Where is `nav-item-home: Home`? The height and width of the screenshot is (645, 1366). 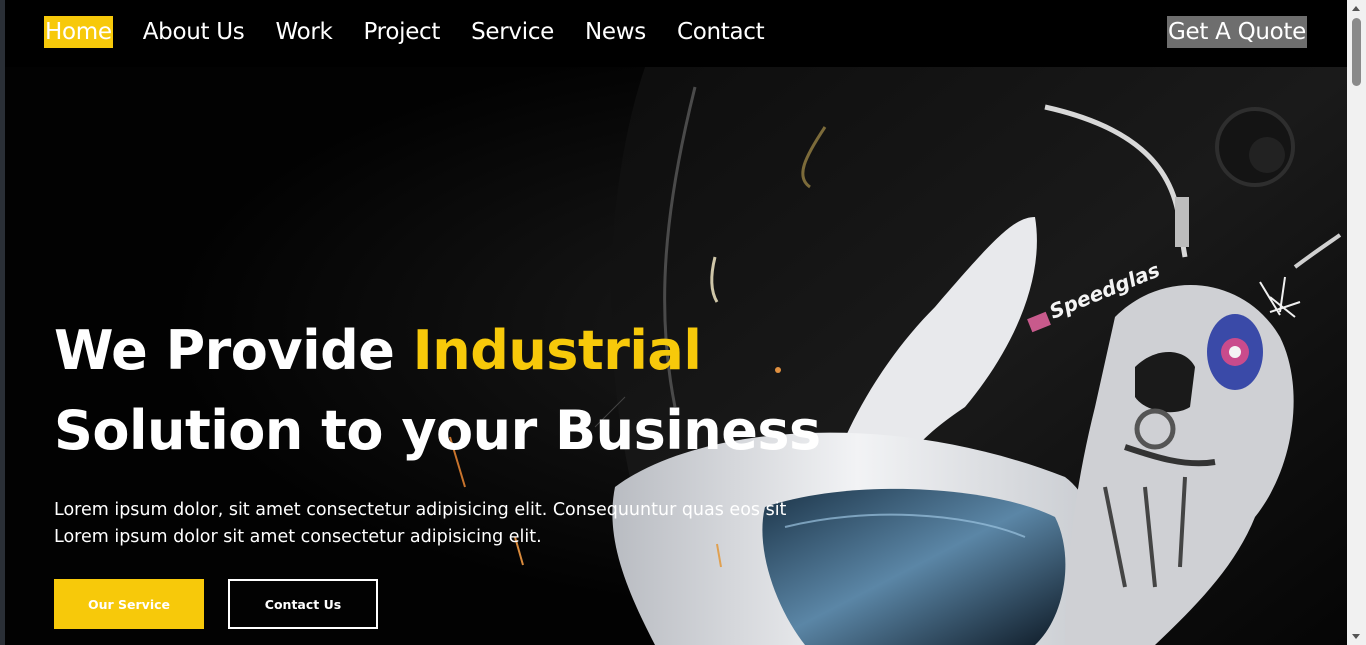
nav-item-home: Home is located at coordinates (78, 32).